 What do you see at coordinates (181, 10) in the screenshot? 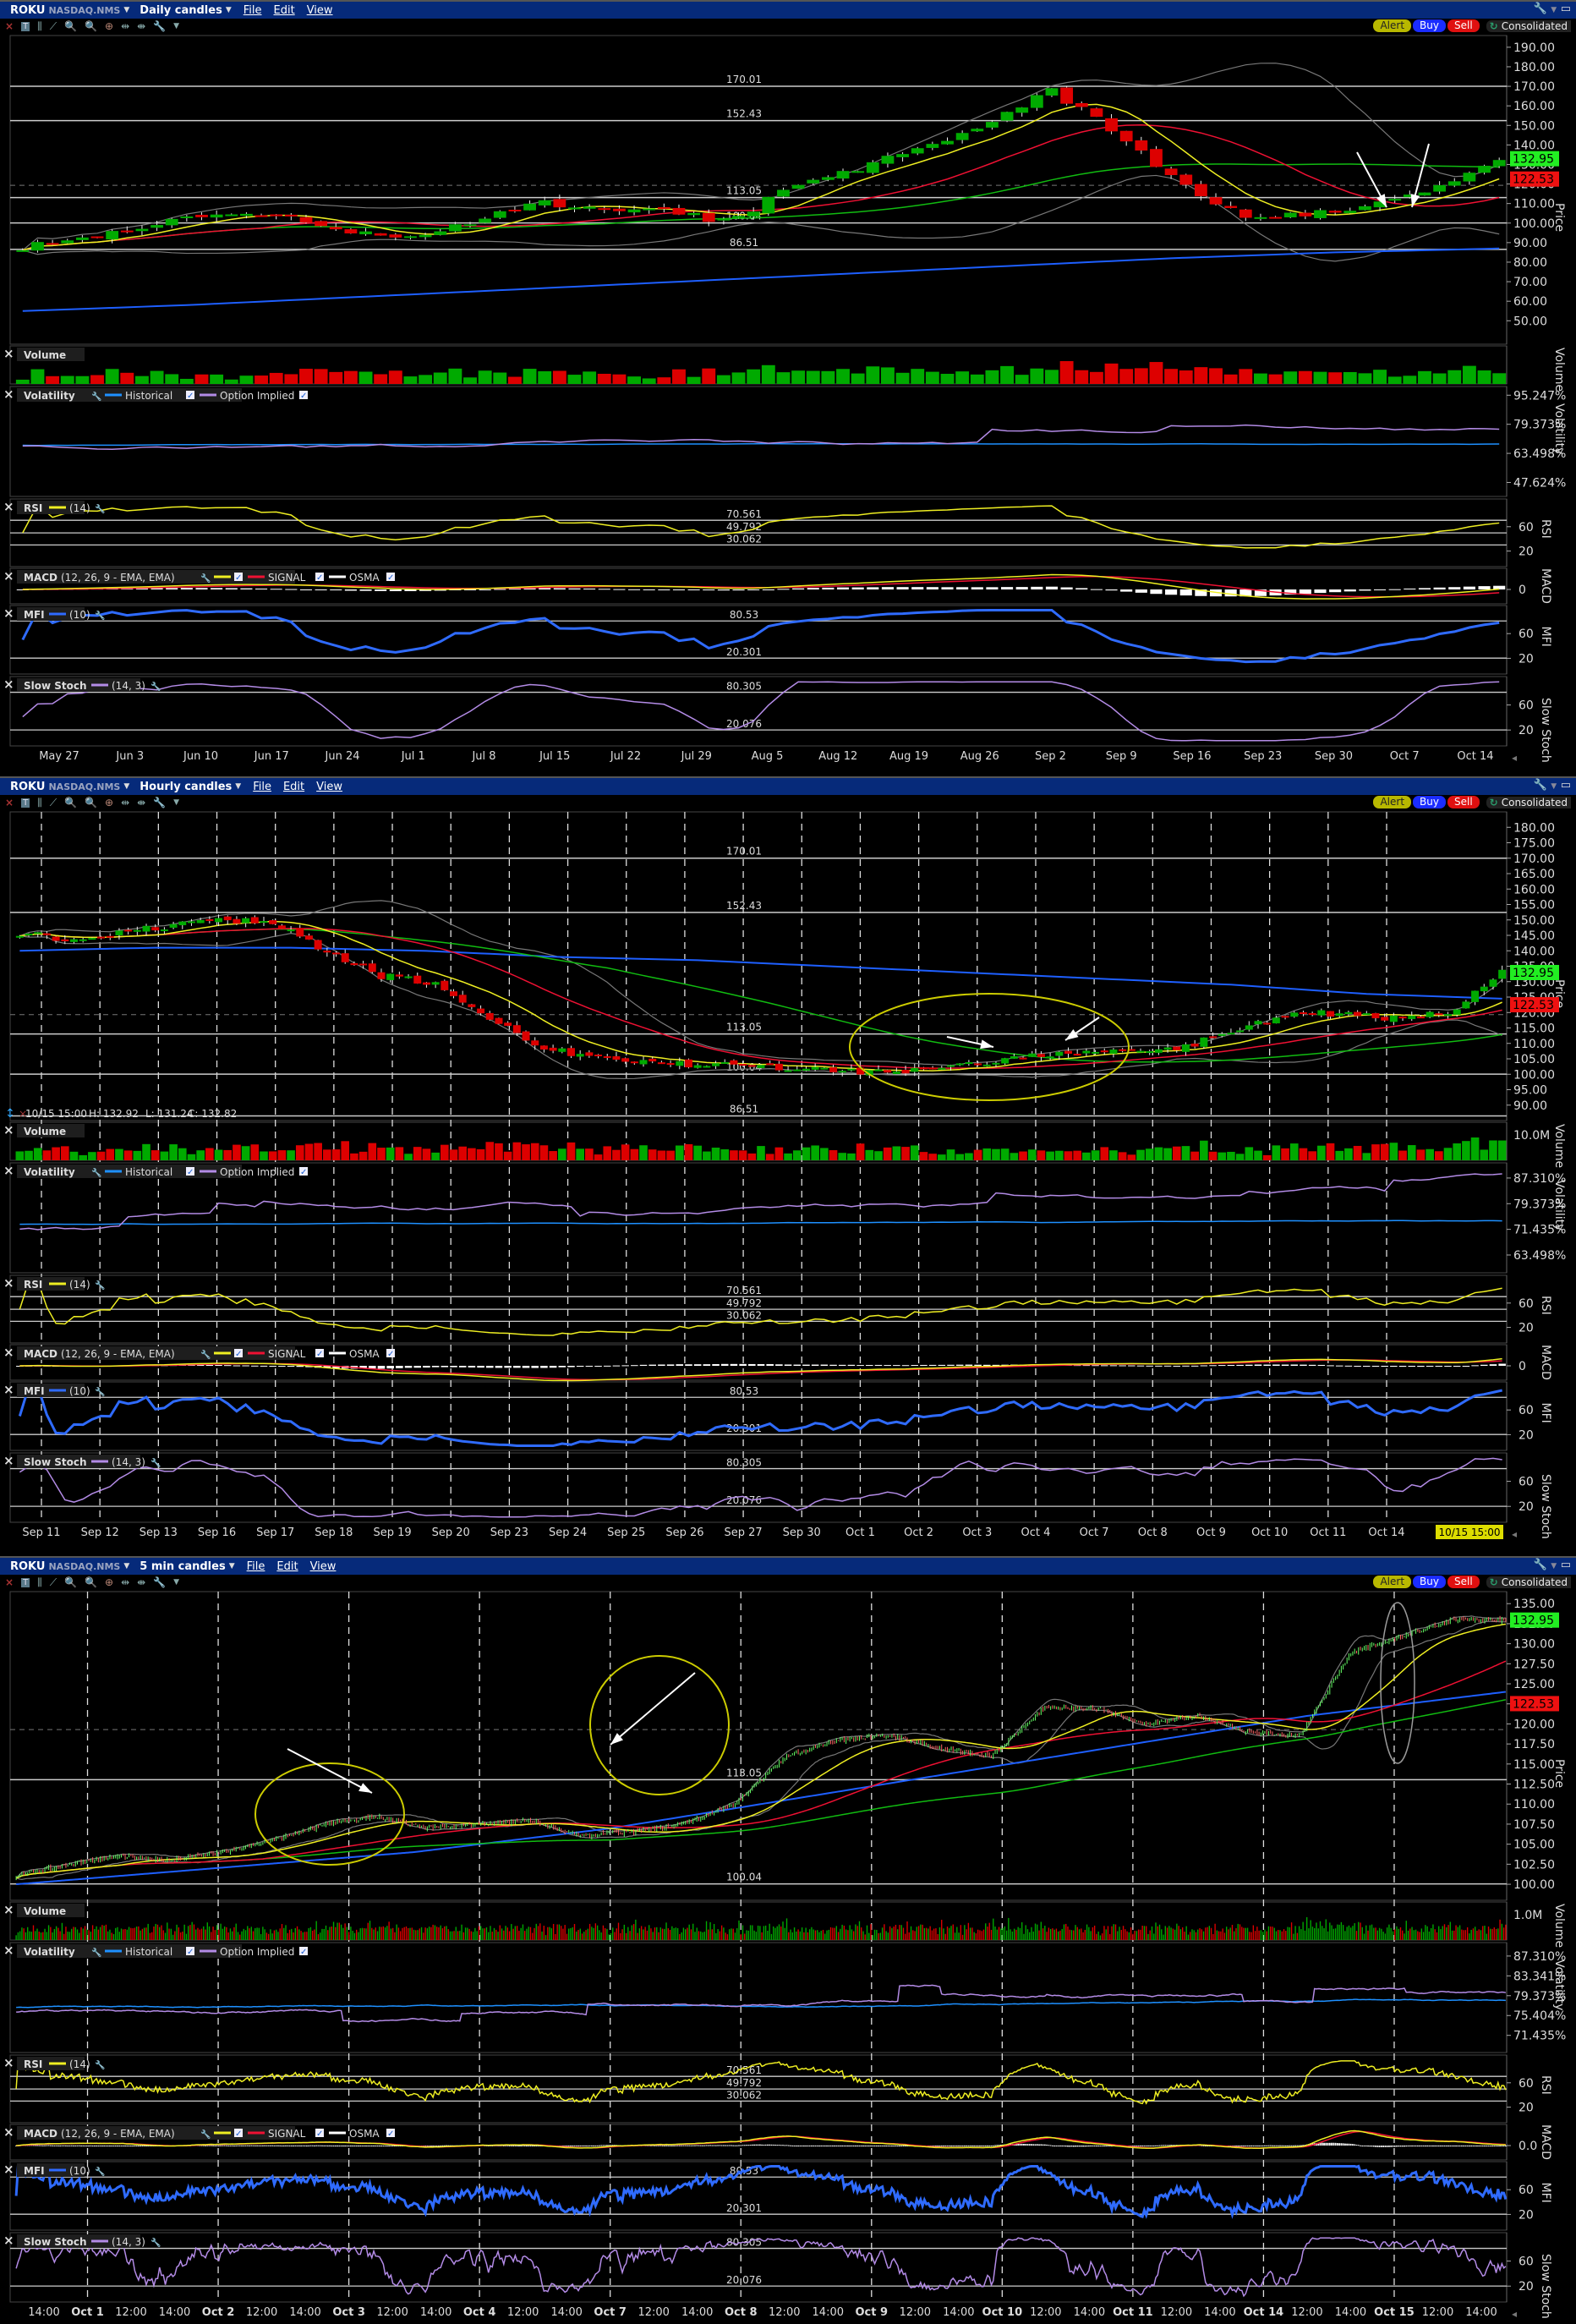
I see `timeframe-selector: Daily candles` at bounding box center [181, 10].